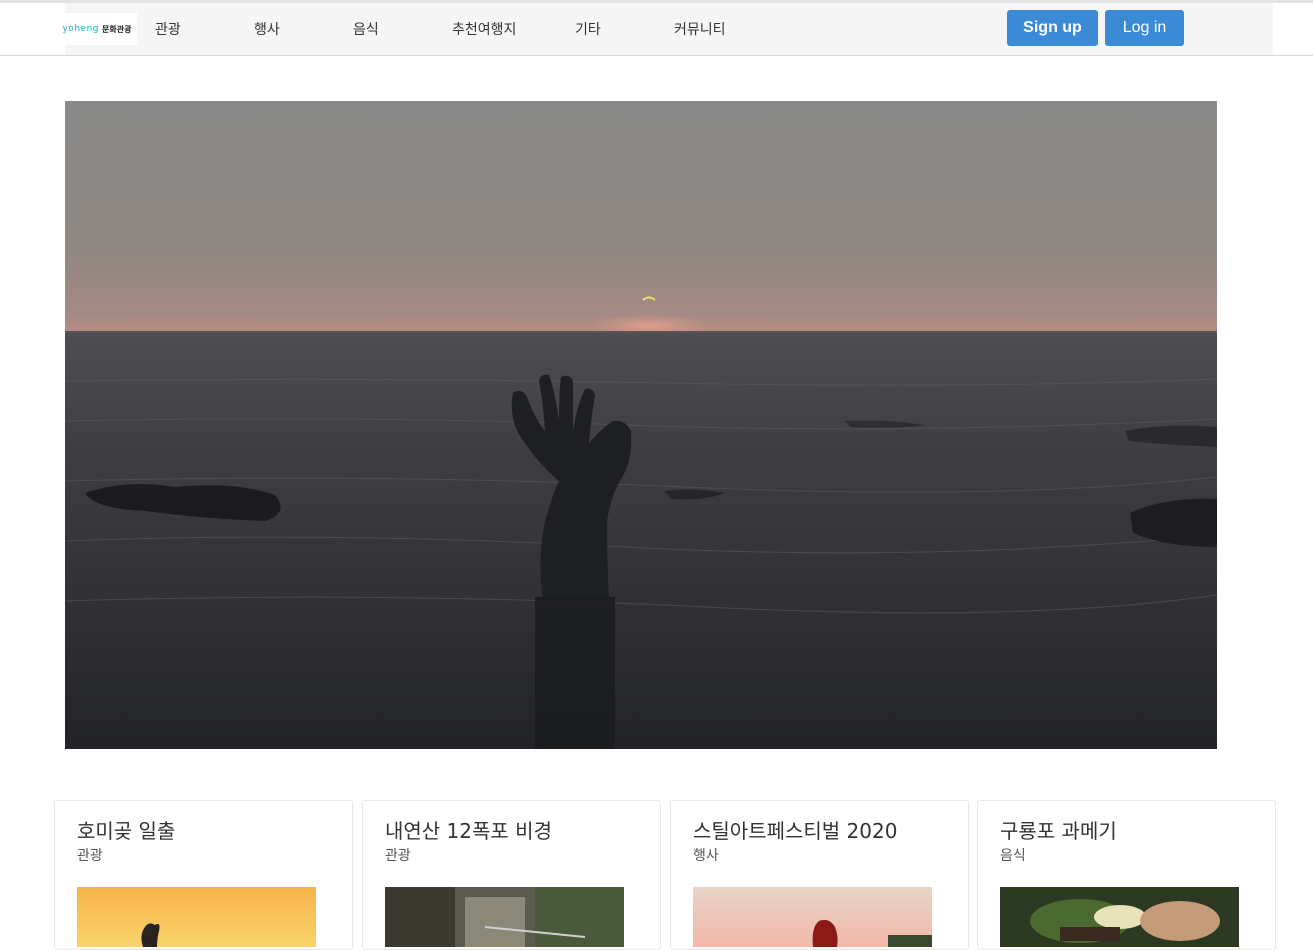 The width and height of the screenshot is (1313, 950). What do you see at coordinates (81, 29) in the screenshot?
I see `logo-mark: yoheng` at bounding box center [81, 29].